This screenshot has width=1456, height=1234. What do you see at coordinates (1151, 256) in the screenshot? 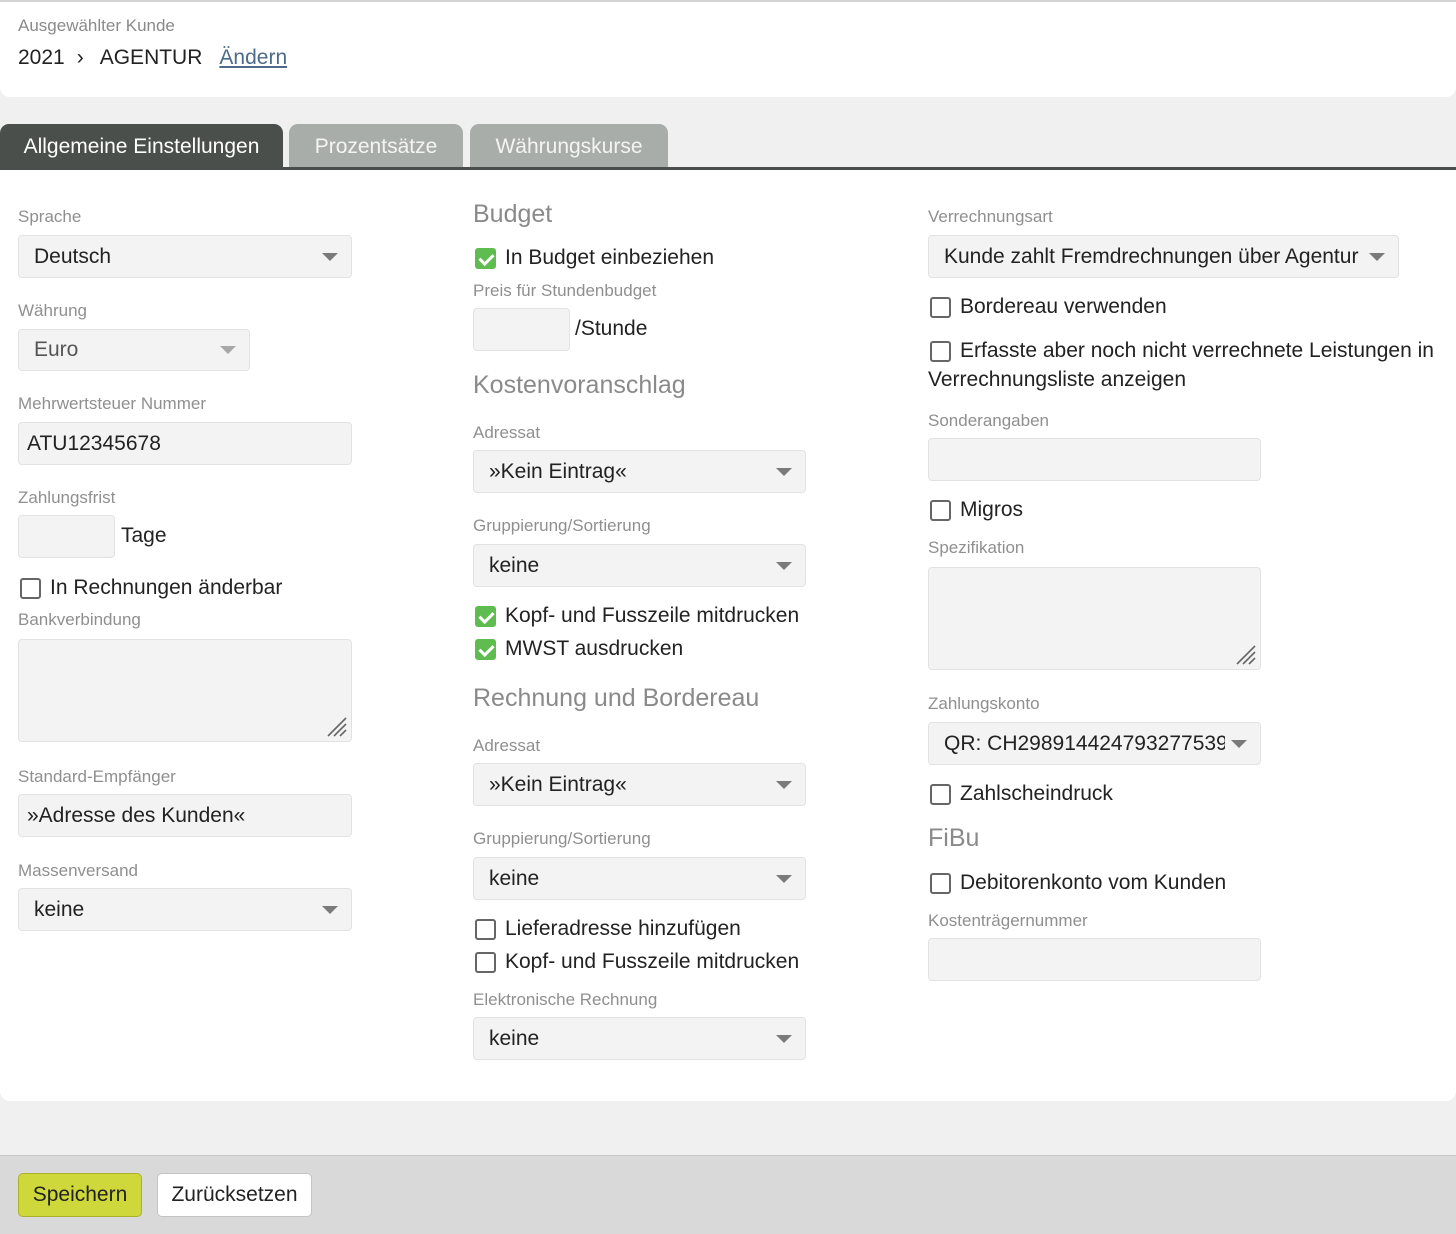
I see `verrechnungsart-value: Kunde zahlt Fremdrechnungen über Agentur` at bounding box center [1151, 256].